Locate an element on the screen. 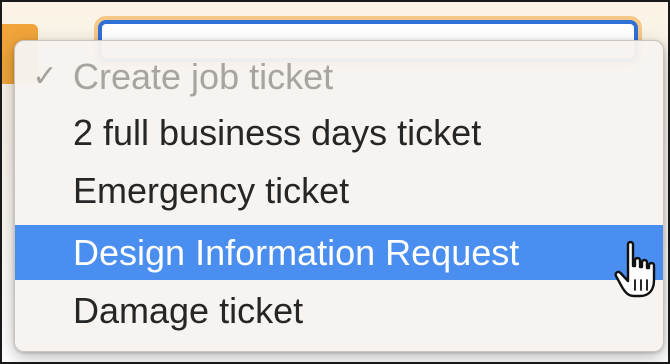 This screenshot has width=670, height=364. menu-item-label: Create job ticket is located at coordinates (203, 76).